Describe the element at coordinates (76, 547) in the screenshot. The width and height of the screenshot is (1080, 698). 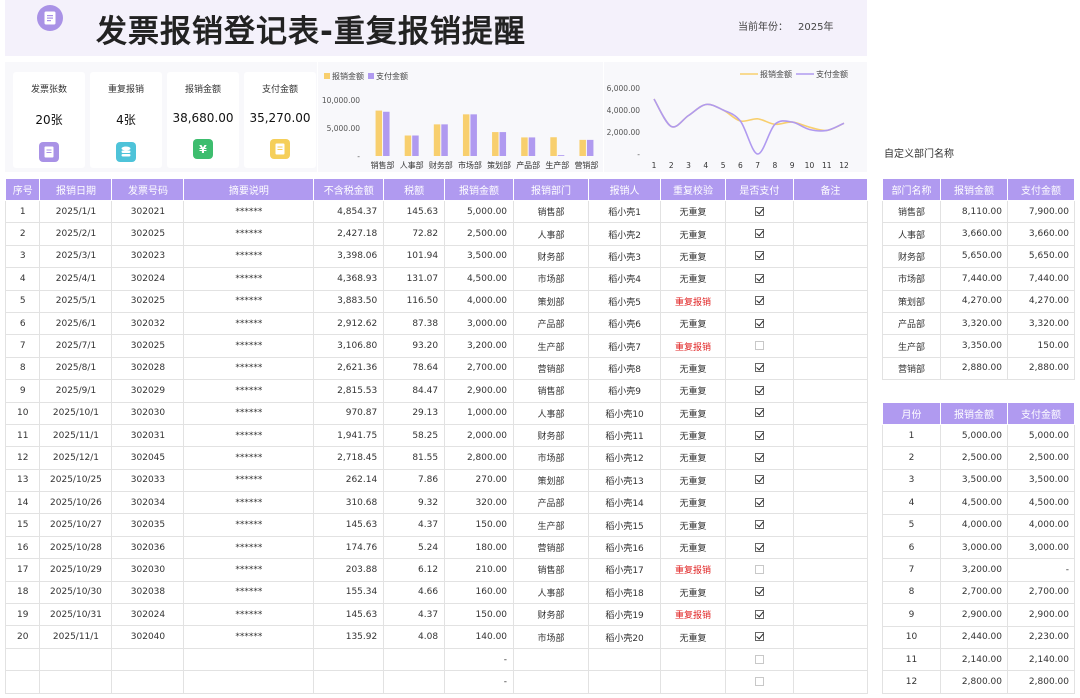
I see `table-cell: 2025/10/28` at that location.